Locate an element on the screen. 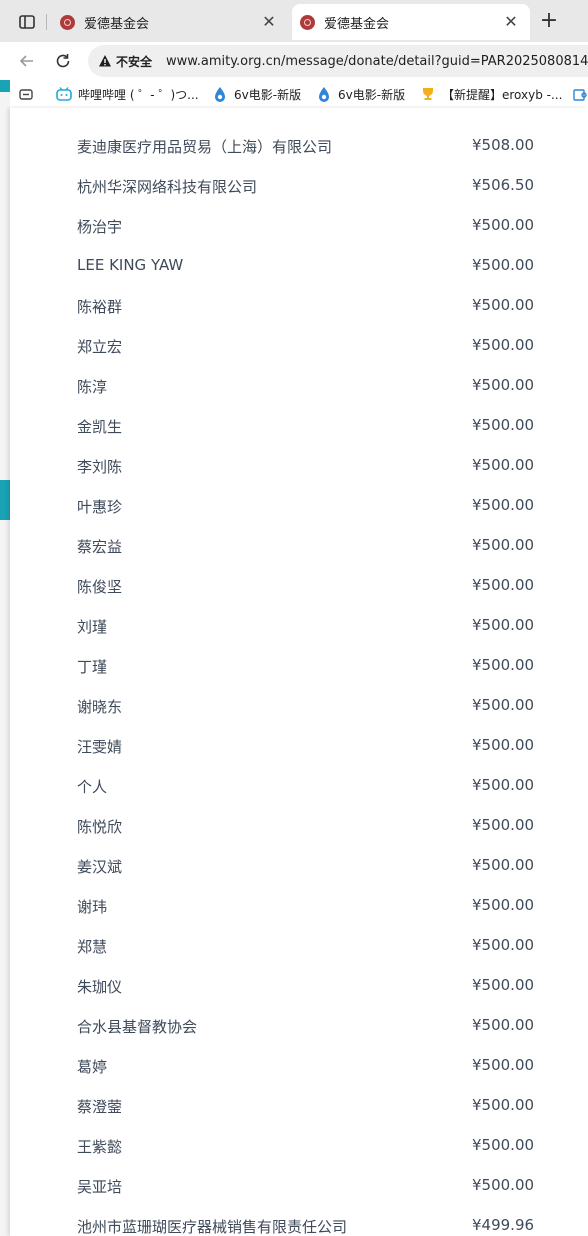  tab-active: 爱德基金会 ✕ is located at coordinates (411, 22).